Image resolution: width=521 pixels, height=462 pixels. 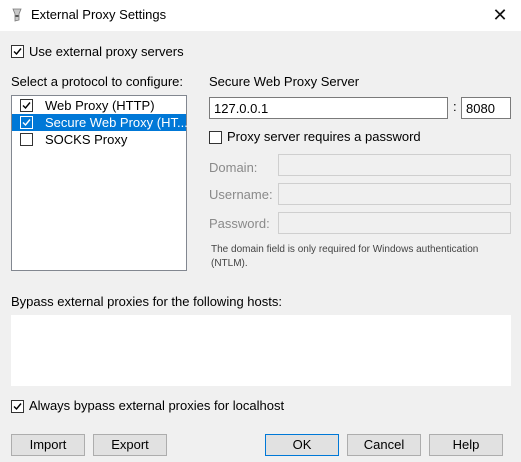 I want to click on use-external-proxy-label: Use external proxy servers, so click(x=106, y=51).